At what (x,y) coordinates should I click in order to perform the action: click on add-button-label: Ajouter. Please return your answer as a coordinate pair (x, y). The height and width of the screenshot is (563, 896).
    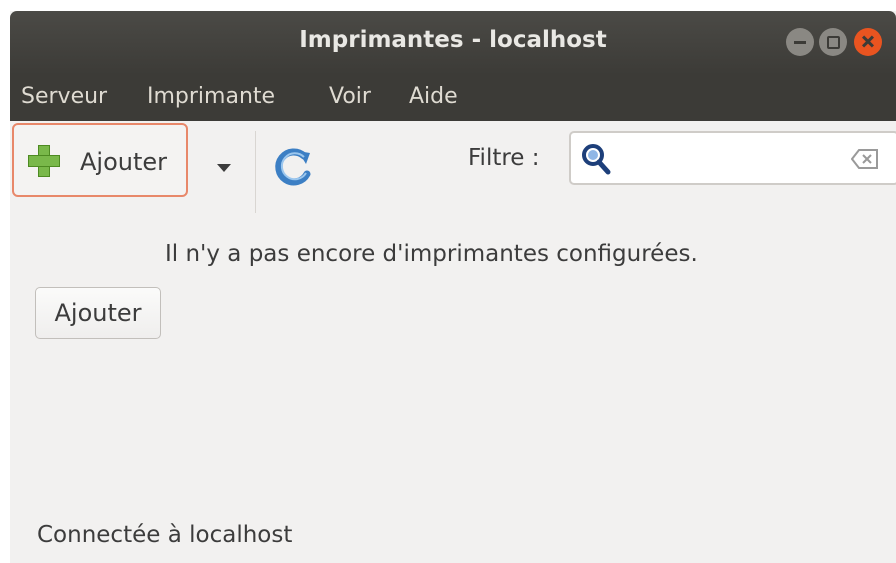
    Looking at the image, I should click on (124, 162).